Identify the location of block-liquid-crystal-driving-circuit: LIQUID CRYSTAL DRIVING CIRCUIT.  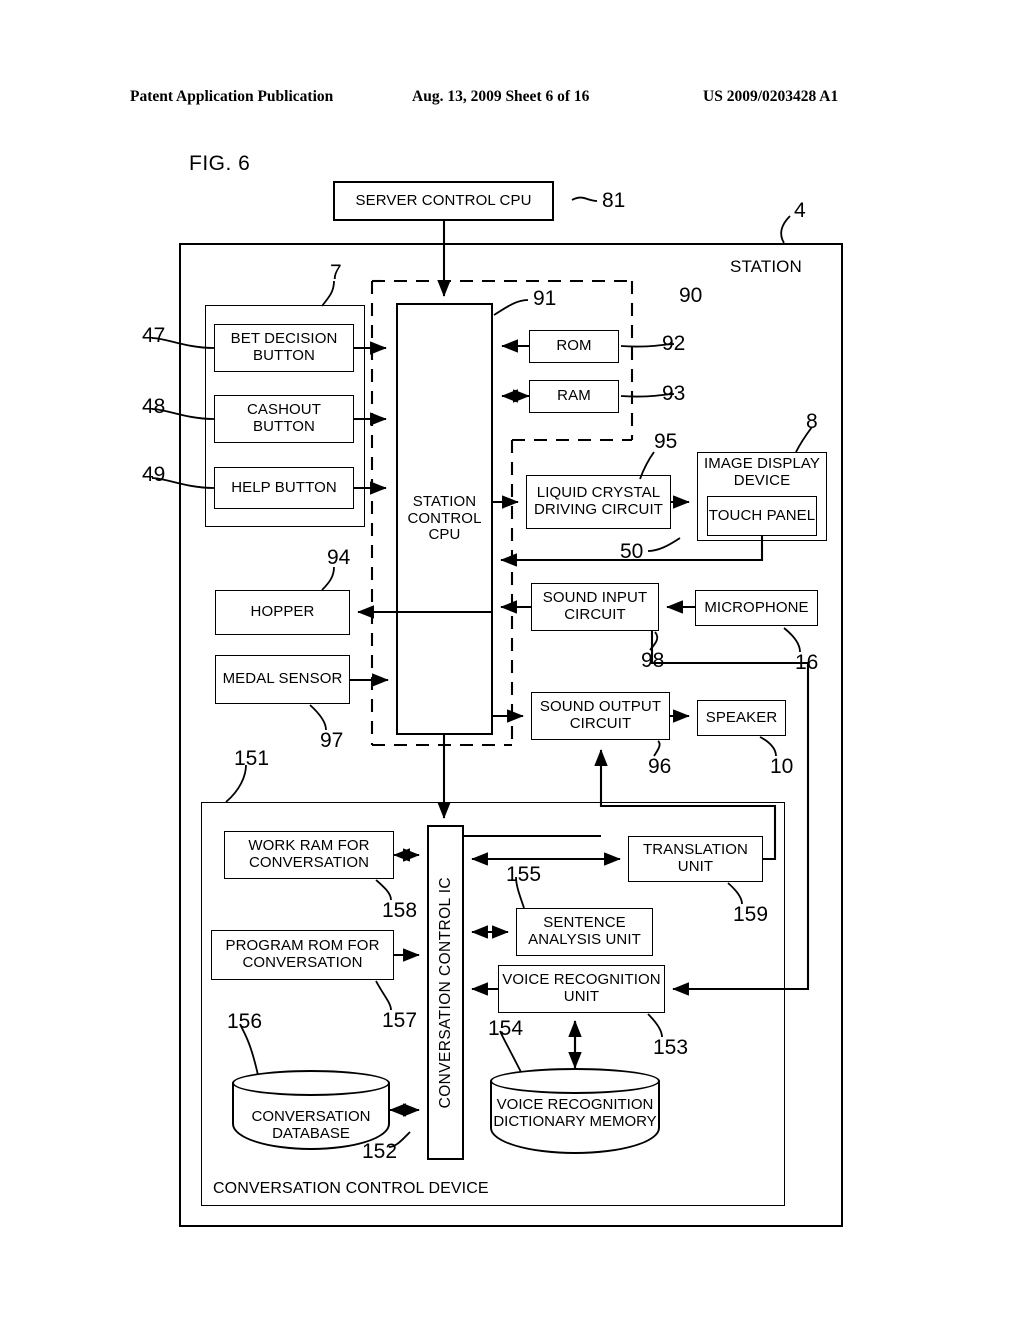
(598, 502).